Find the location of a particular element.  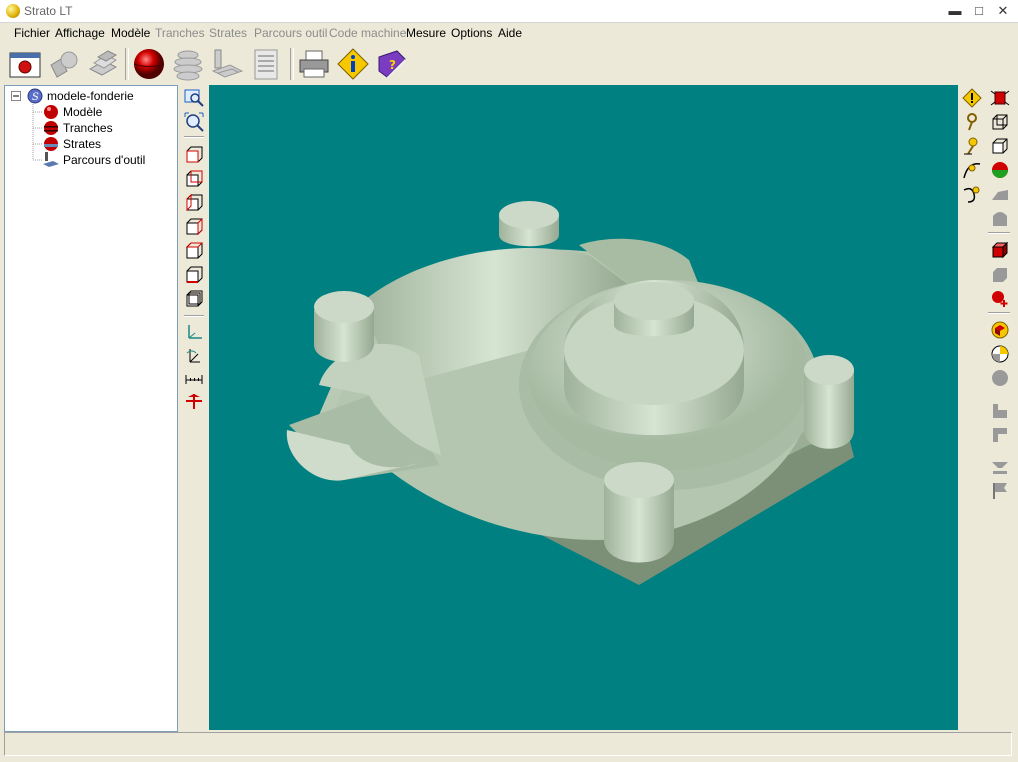

menu-fichier: Fichier is located at coordinates (32, 33).